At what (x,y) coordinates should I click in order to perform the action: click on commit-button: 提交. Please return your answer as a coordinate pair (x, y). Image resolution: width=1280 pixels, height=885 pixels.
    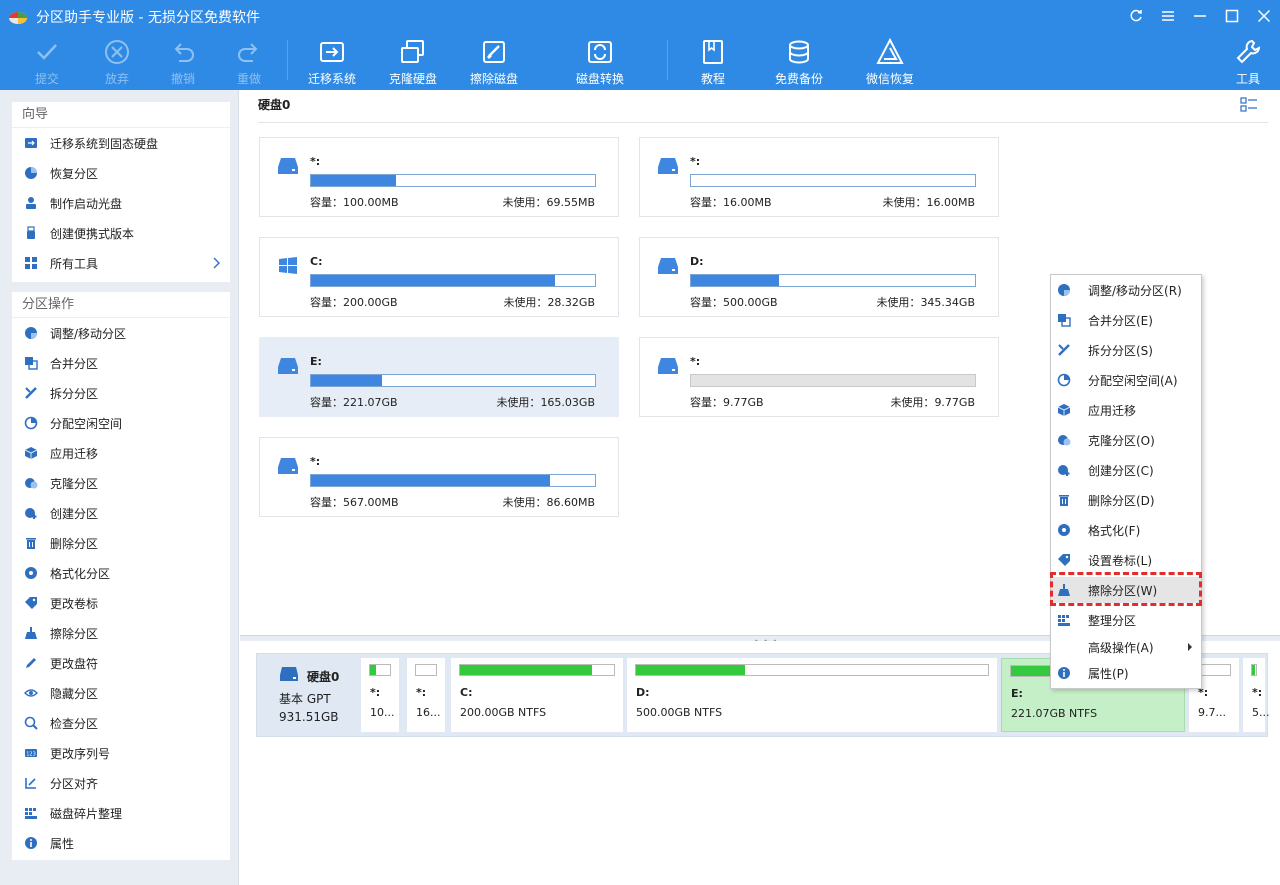
    Looking at the image, I should click on (47, 62).